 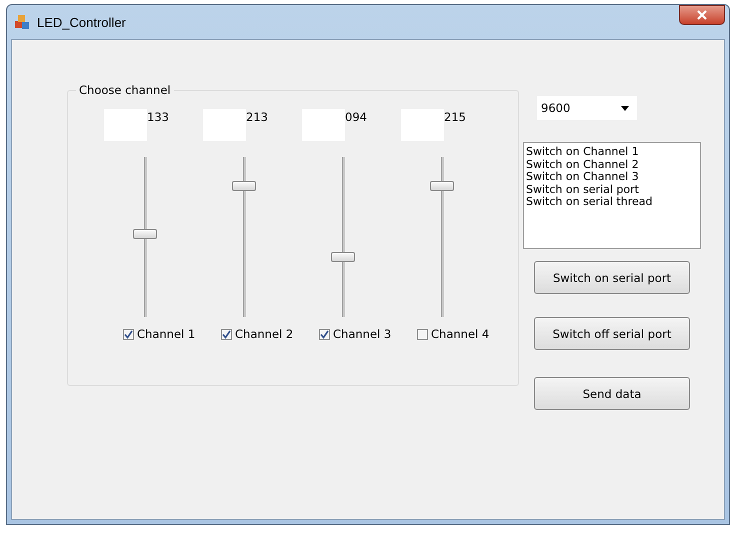 I want to click on value-label: 213, so click(x=257, y=118).